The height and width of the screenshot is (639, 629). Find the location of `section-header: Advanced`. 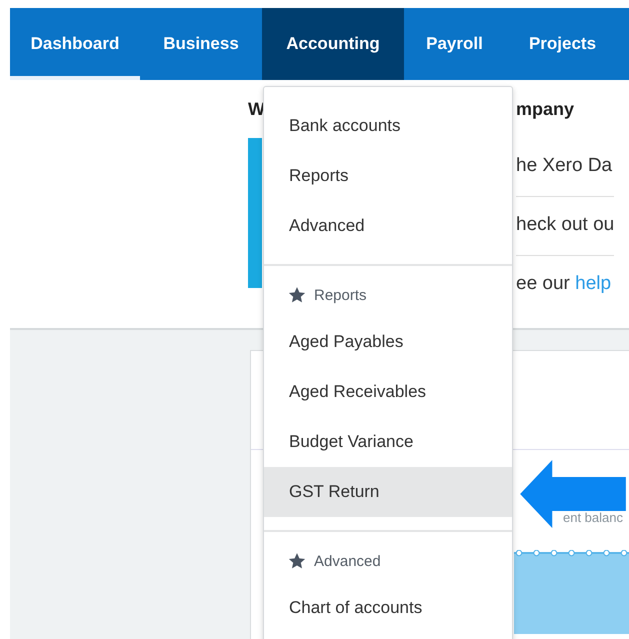

section-header: Advanced is located at coordinates (347, 561).